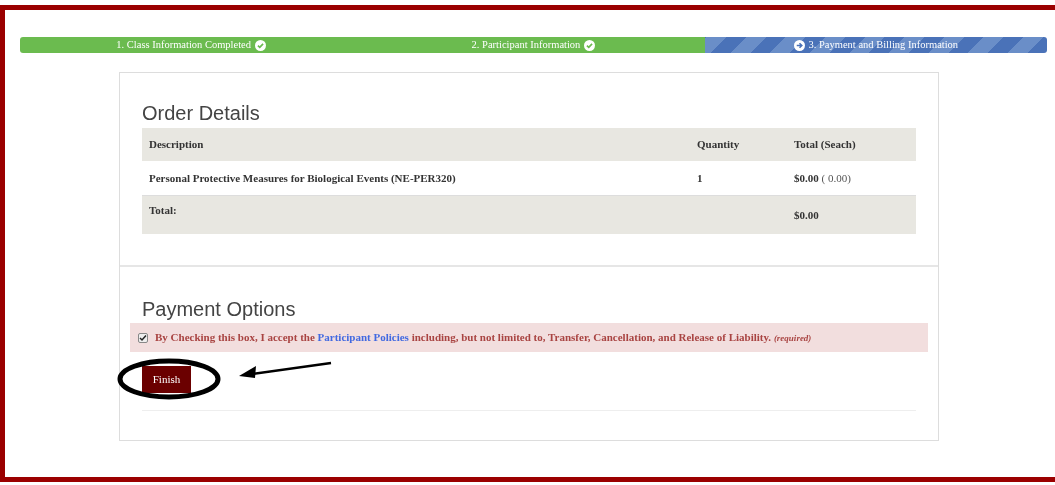 The image size is (1055, 485). What do you see at coordinates (883, 45) in the screenshot?
I see `step-label: 3. Payment and Billing Information` at bounding box center [883, 45].